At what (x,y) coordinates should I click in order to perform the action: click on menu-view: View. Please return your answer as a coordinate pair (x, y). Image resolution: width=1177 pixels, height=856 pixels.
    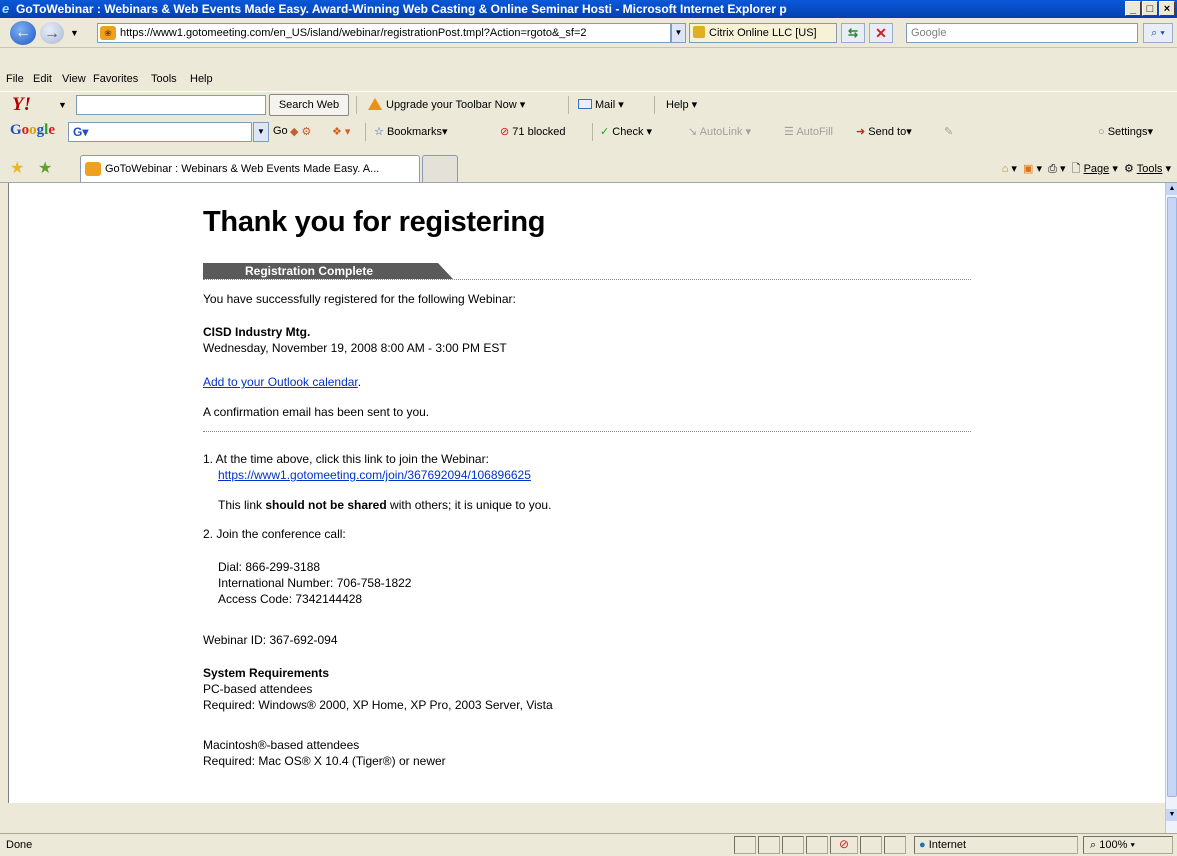
    Looking at the image, I should click on (74, 79).